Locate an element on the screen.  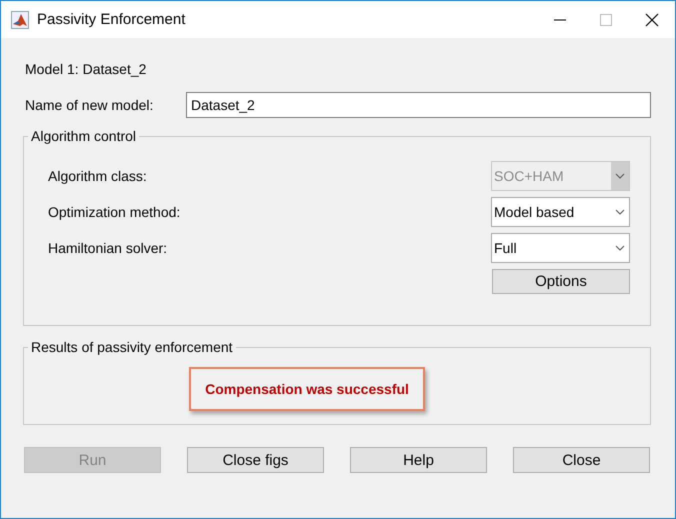
name-field: Dataset_2 is located at coordinates (418, 105).